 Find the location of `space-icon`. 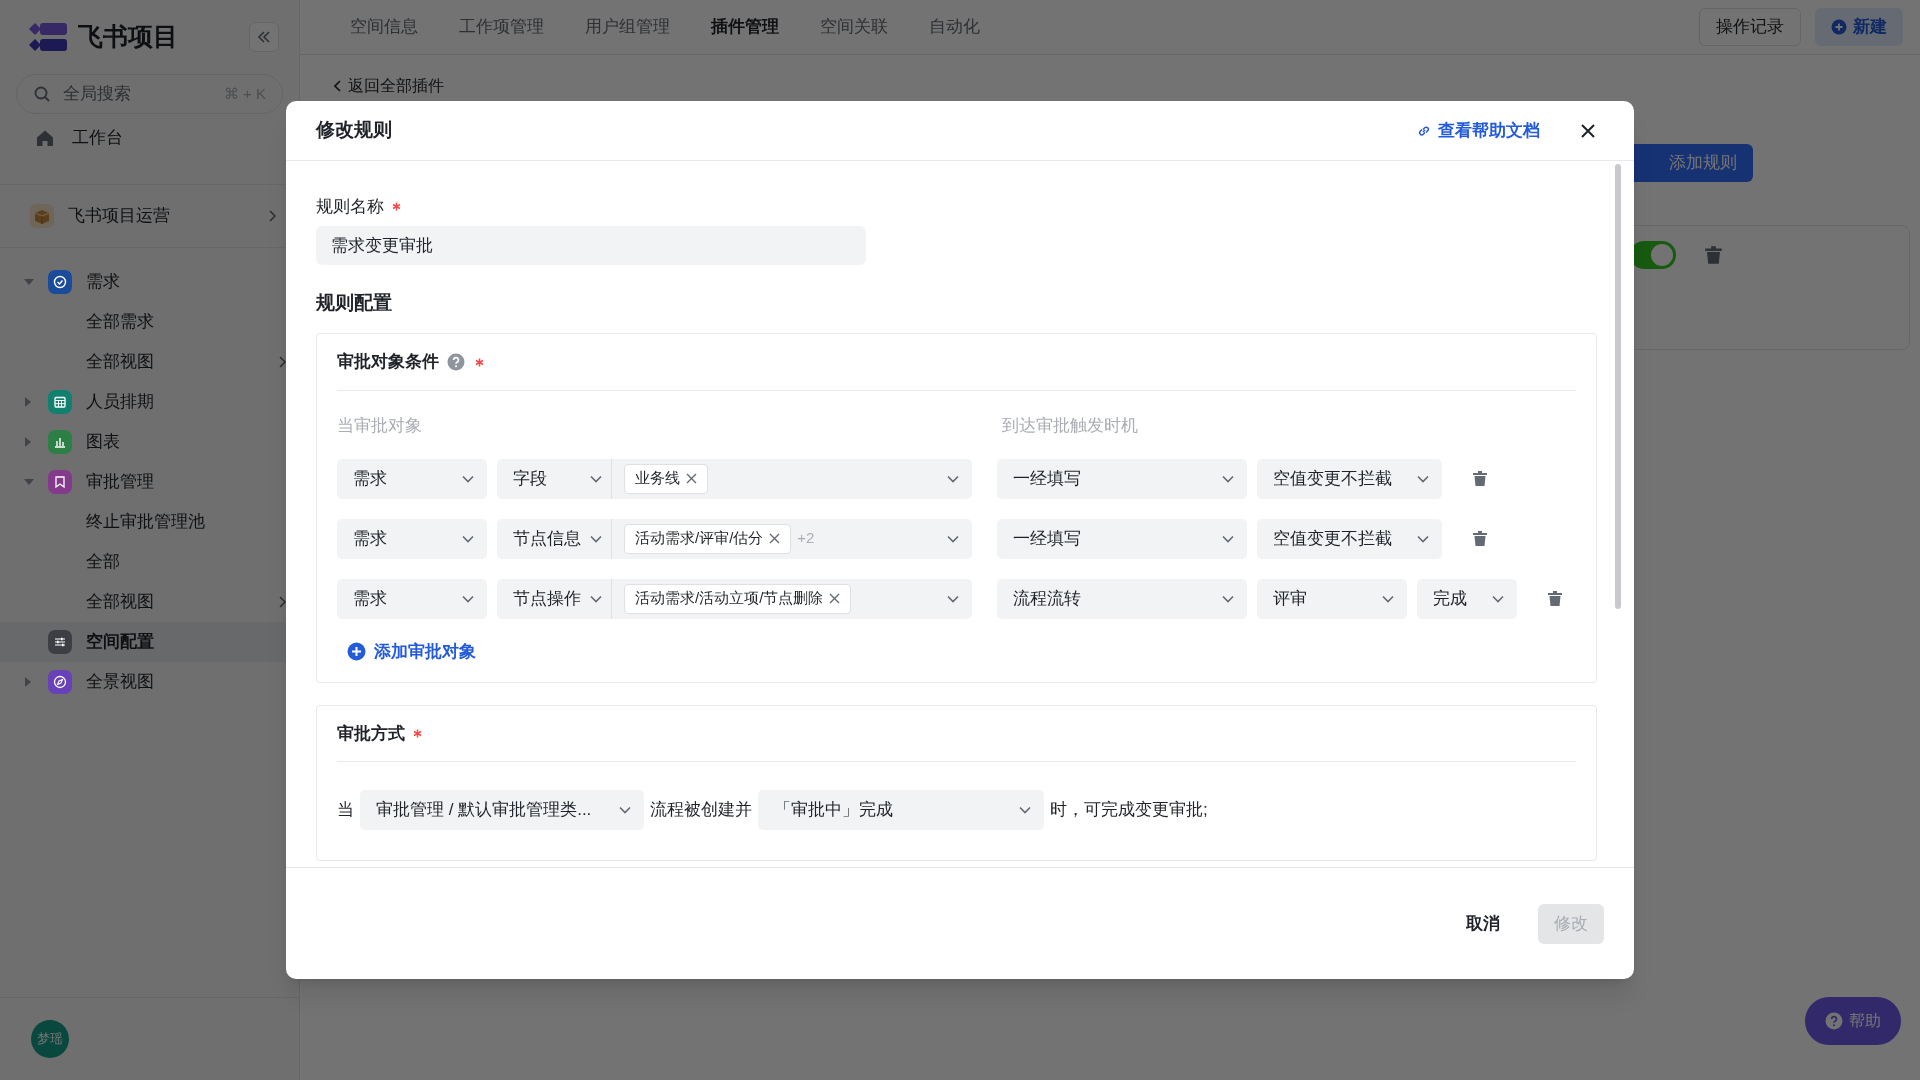

space-icon is located at coordinates (42, 216).